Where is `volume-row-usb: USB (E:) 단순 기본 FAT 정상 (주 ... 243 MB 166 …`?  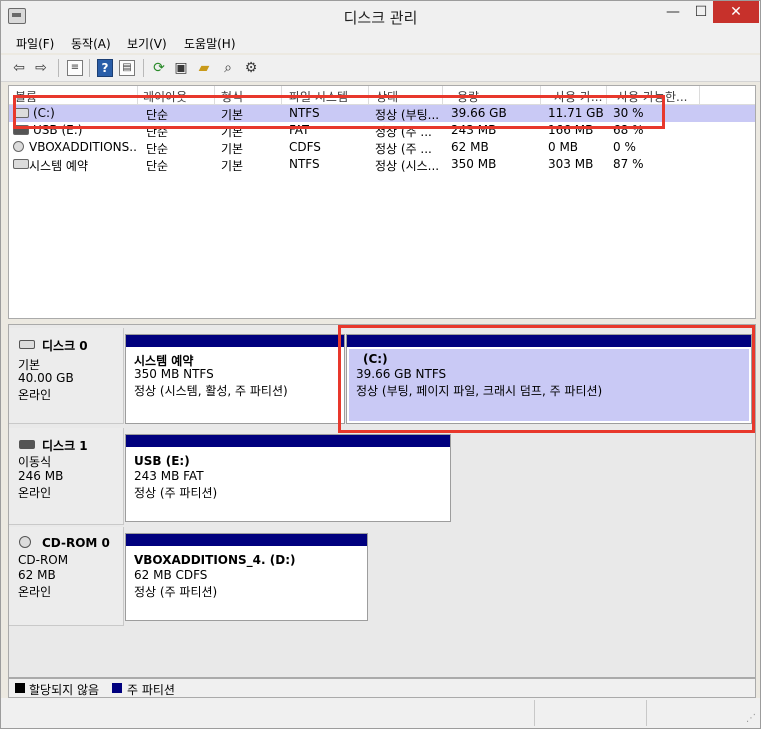 volume-row-usb: USB (E:) 단순 기본 FAT 정상 (주 ... 243 MB 166 … is located at coordinates (382, 130).